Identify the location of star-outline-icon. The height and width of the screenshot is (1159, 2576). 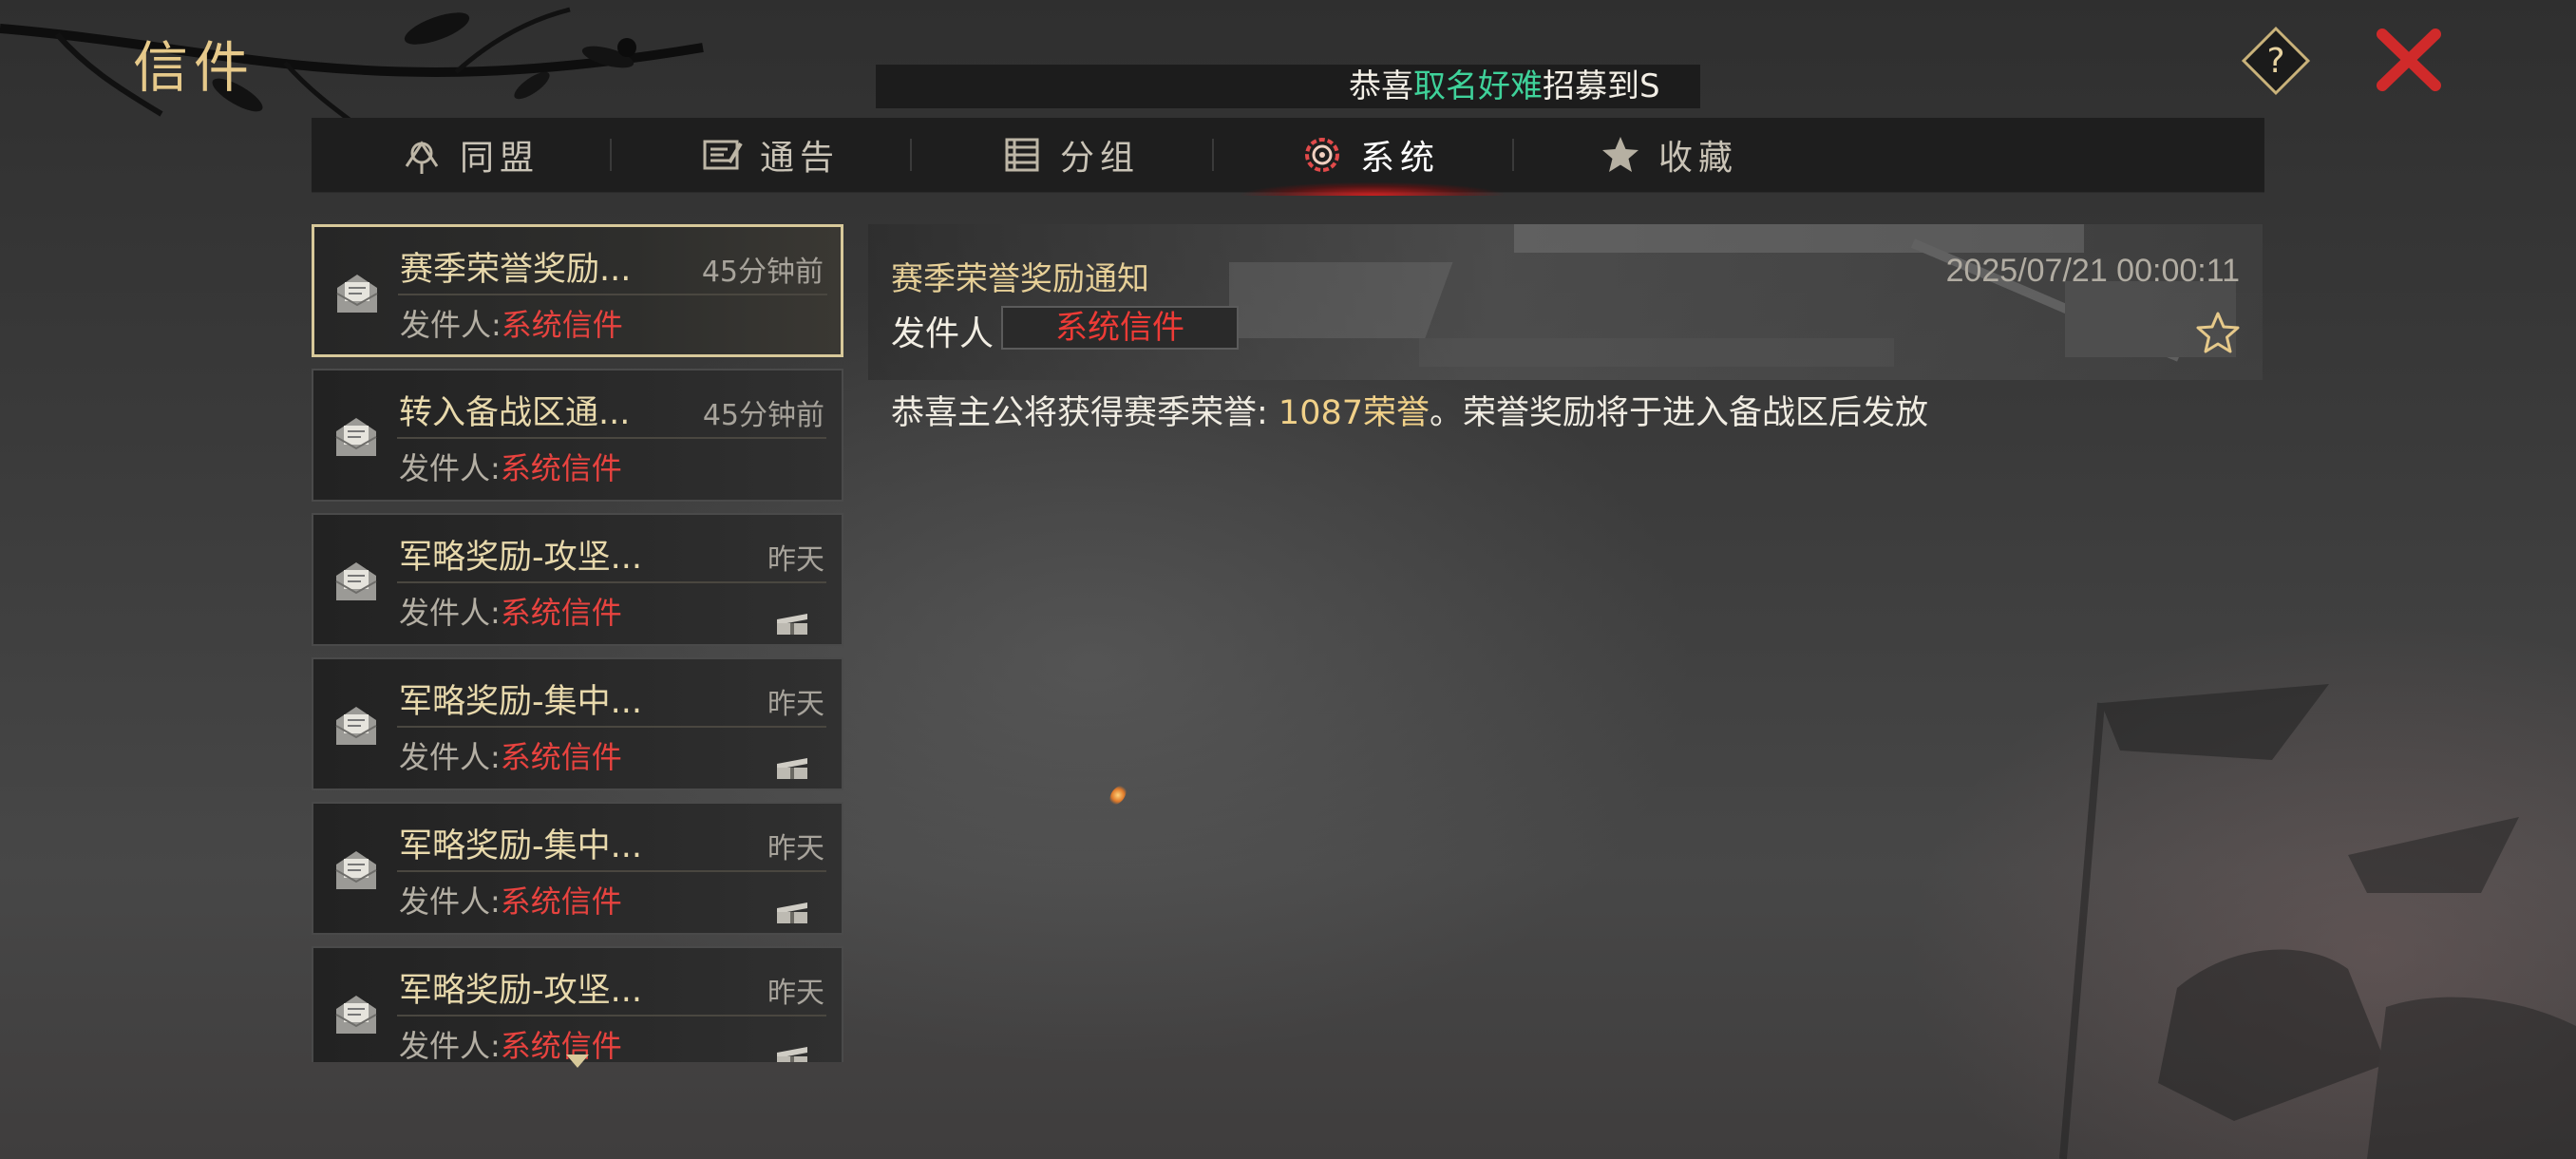
(2218, 332).